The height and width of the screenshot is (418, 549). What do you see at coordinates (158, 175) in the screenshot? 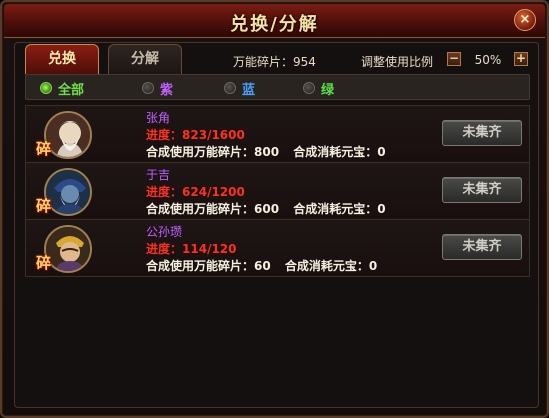
I see `general-name: 于吉` at bounding box center [158, 175].